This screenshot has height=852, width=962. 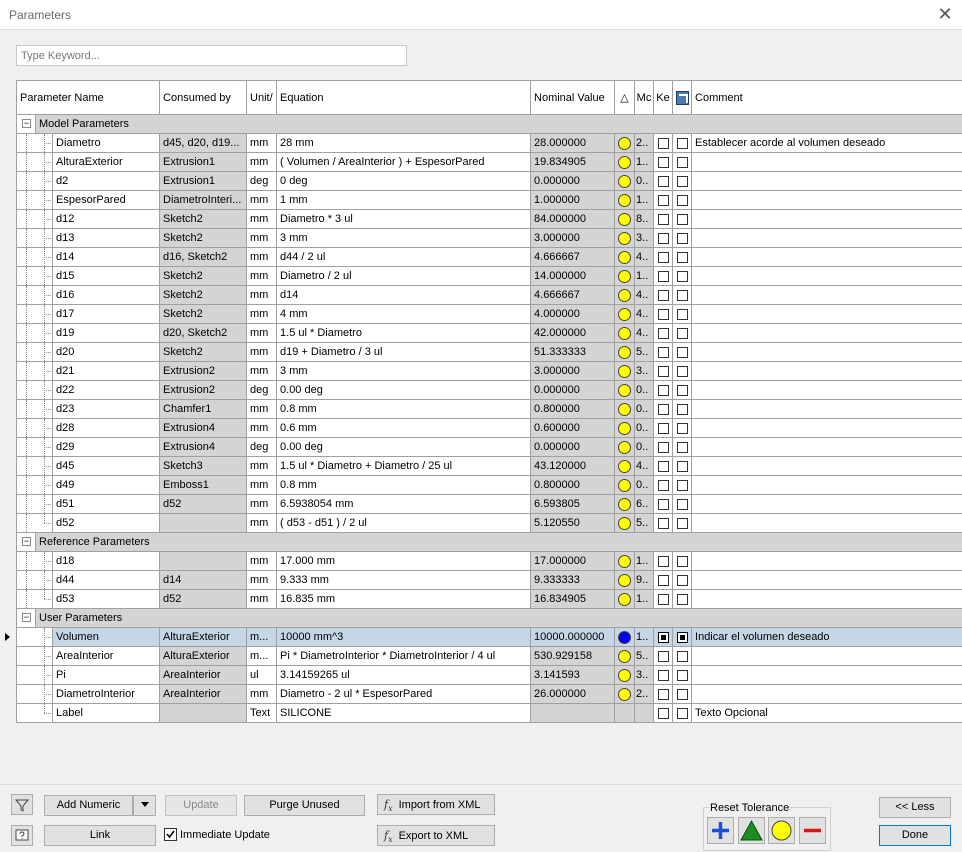 What do you see at coordinates (826, 713) in the screenshot?
I see `param-comment: Texto Opcional` at bounding box center [826, 713].